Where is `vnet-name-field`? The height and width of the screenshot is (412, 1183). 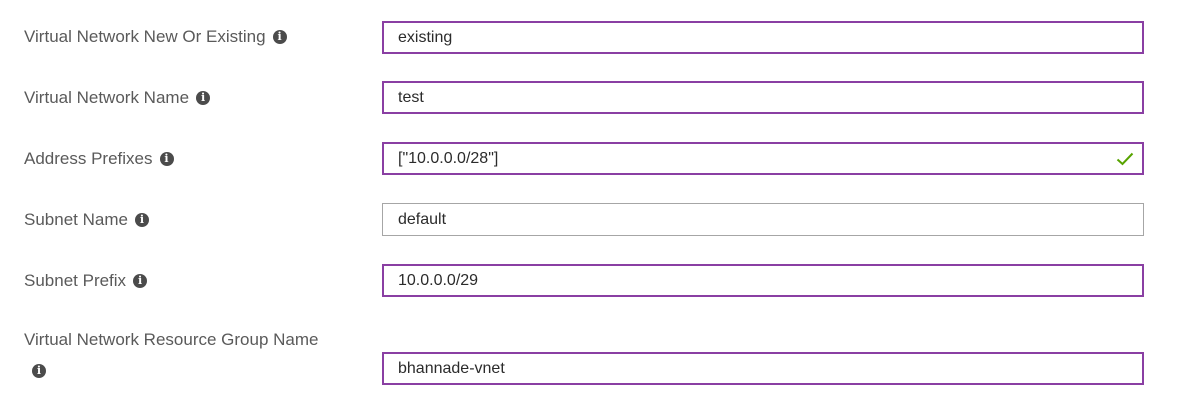 vnet-name-field is located at coordinates (763, 97).